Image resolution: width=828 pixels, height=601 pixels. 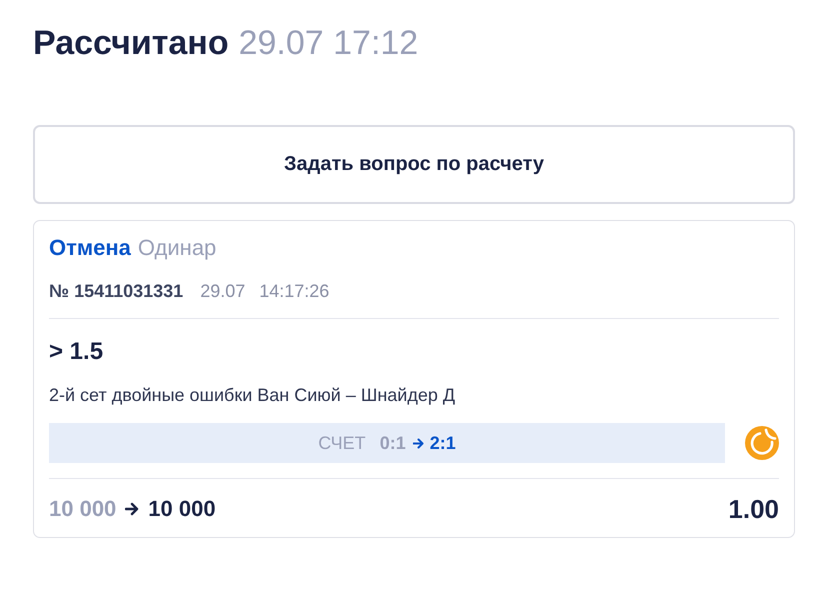 What do you see at coordinates (252, 395) in the screenshot?
I see `market-description: 2-й сет двойные ошибки Ван Сиюй – Шнайдер Д` at bounding box center [252, 395].